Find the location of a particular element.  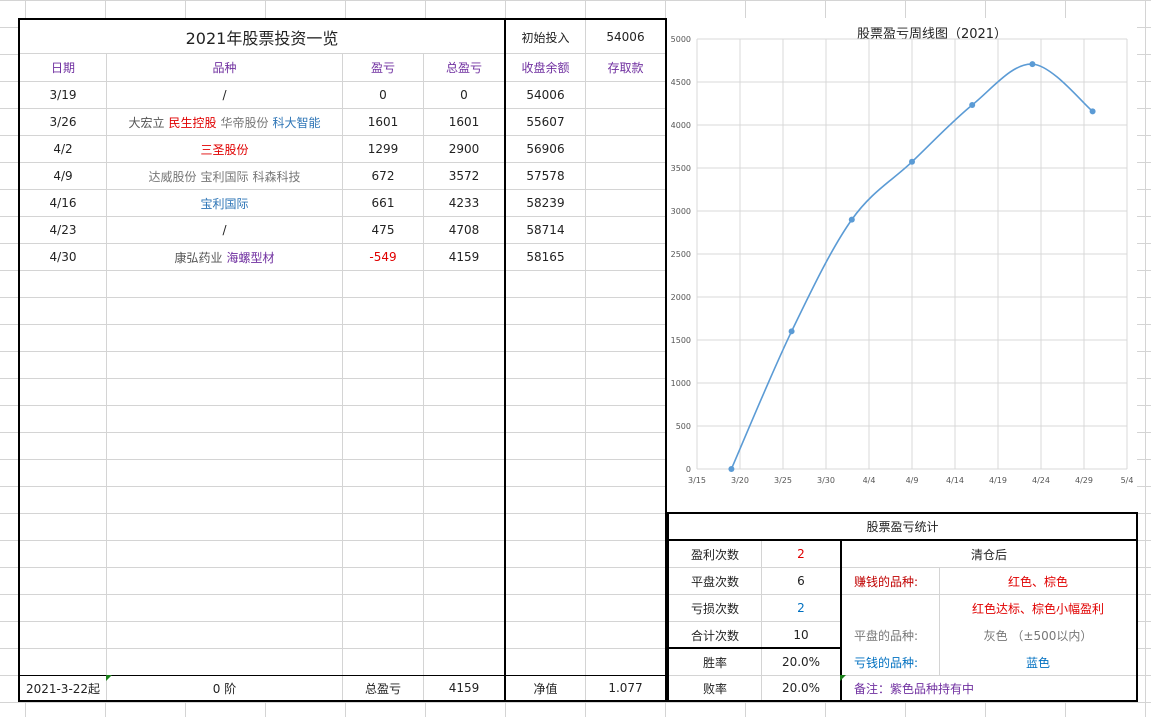

header-deposit: 存取款 is located at coordinates (625, 68).